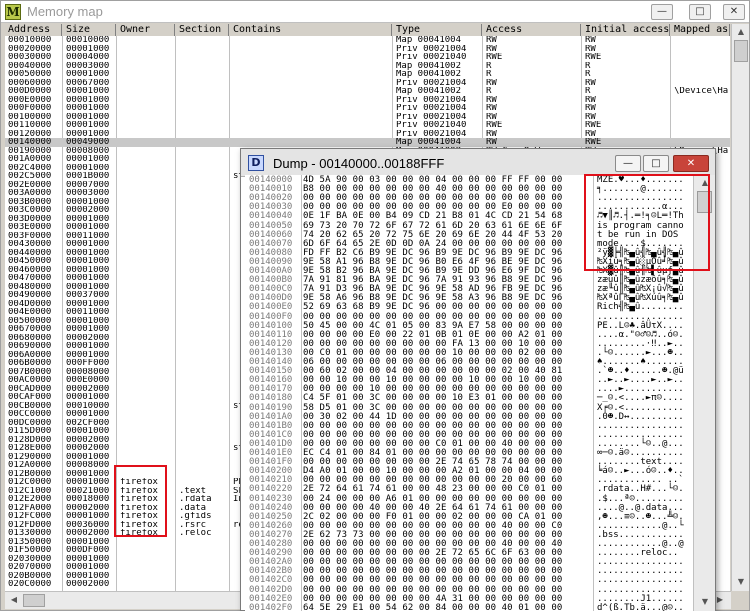 The width and height of the screenshot is (750, 611). I want to click on cell-section, so click(203, 584).